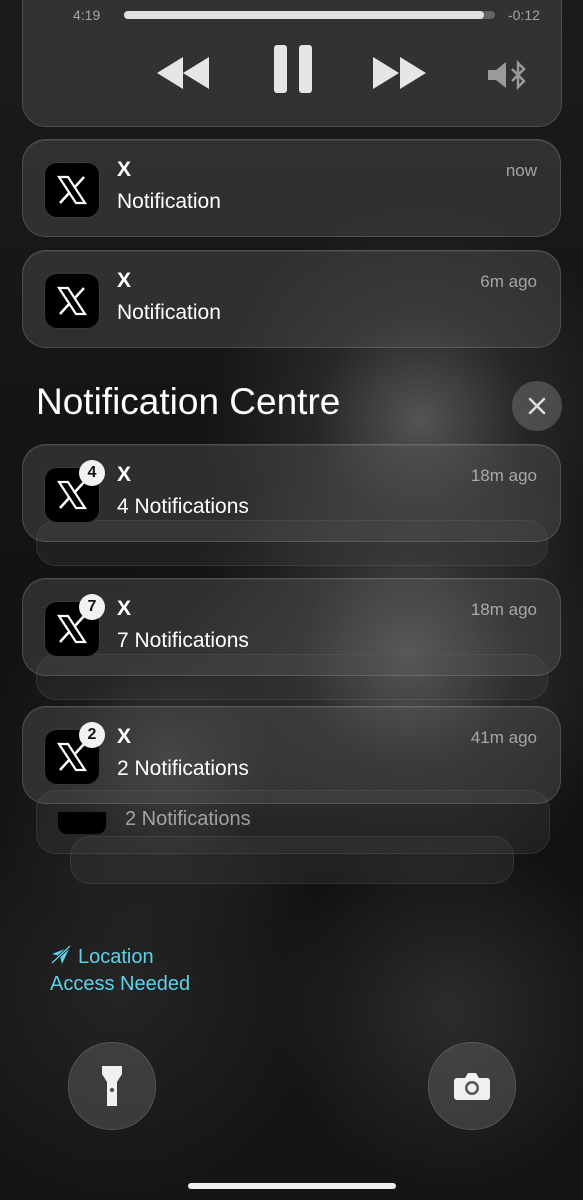 This screenshot has height=1200, width=583. I want to click on location-line1: Location, so click(116, 957).